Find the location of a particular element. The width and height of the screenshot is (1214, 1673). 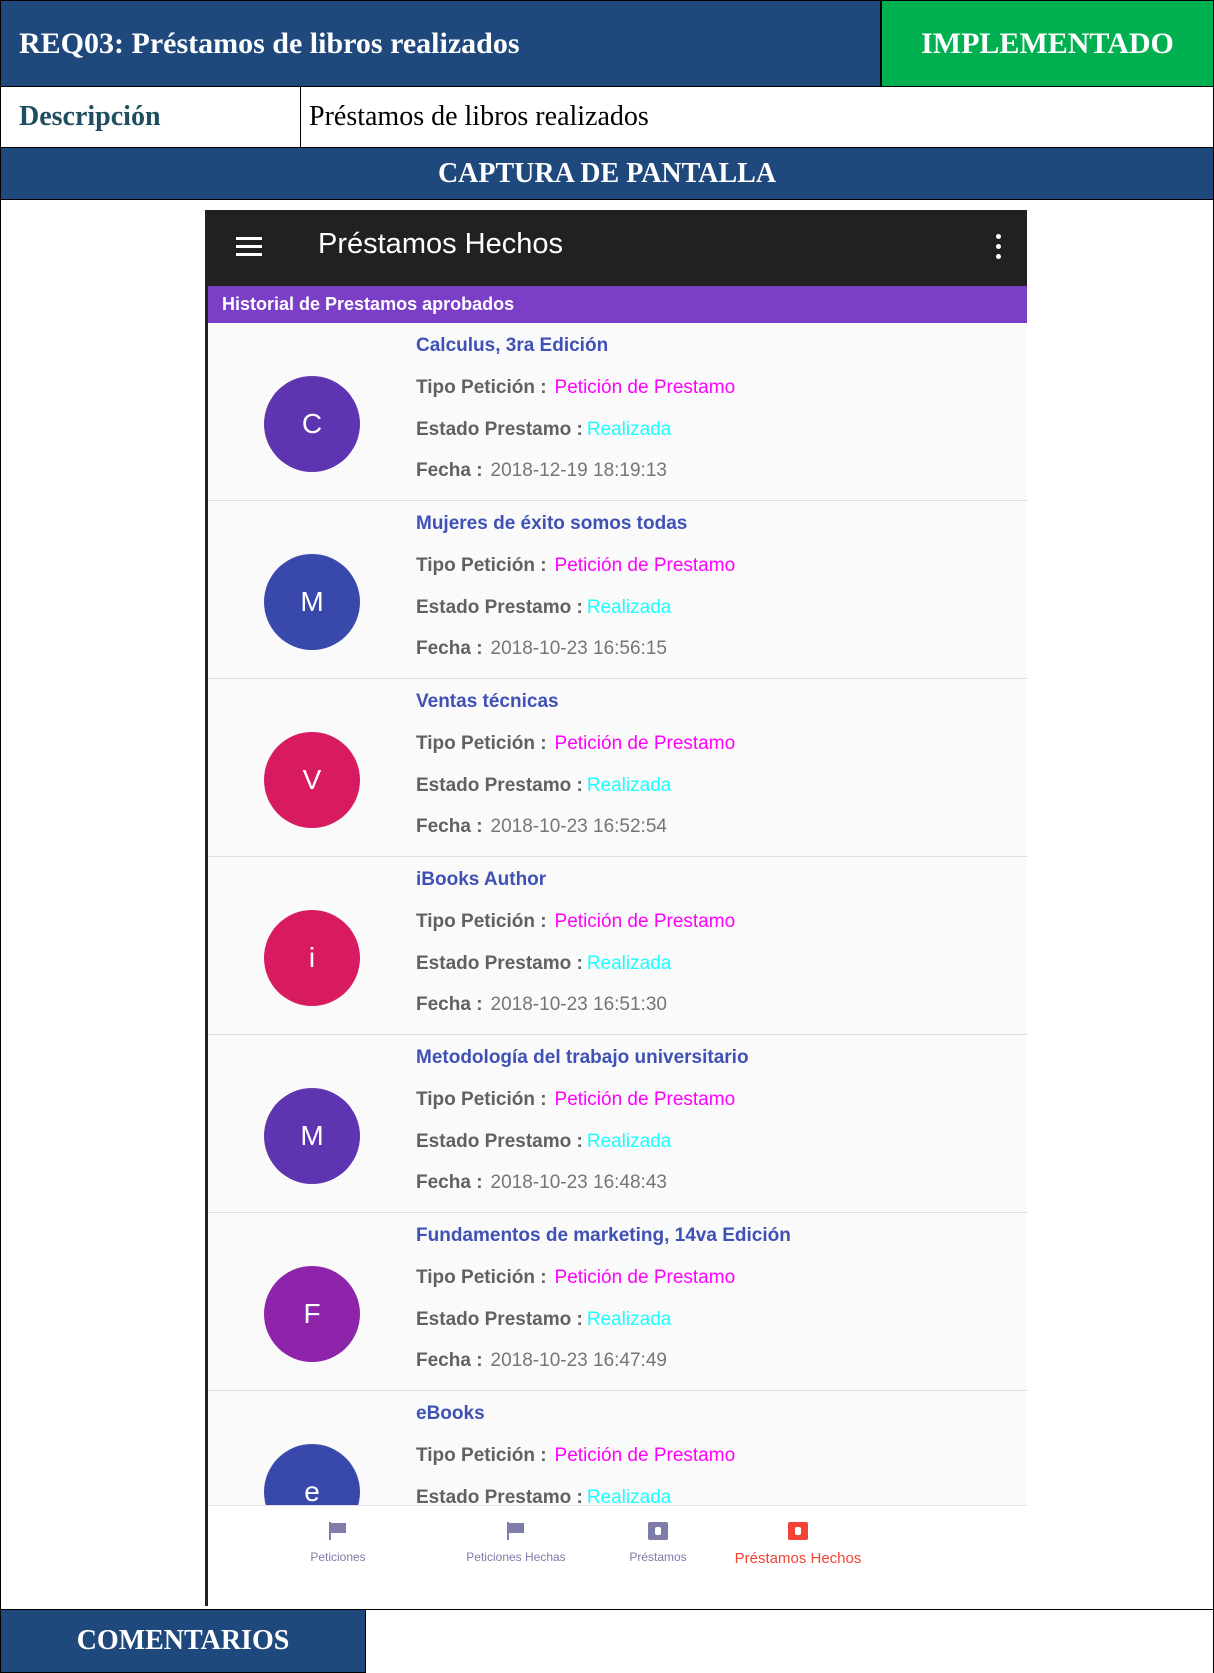

description-label: Descripción is located at coordinates (150, 117).